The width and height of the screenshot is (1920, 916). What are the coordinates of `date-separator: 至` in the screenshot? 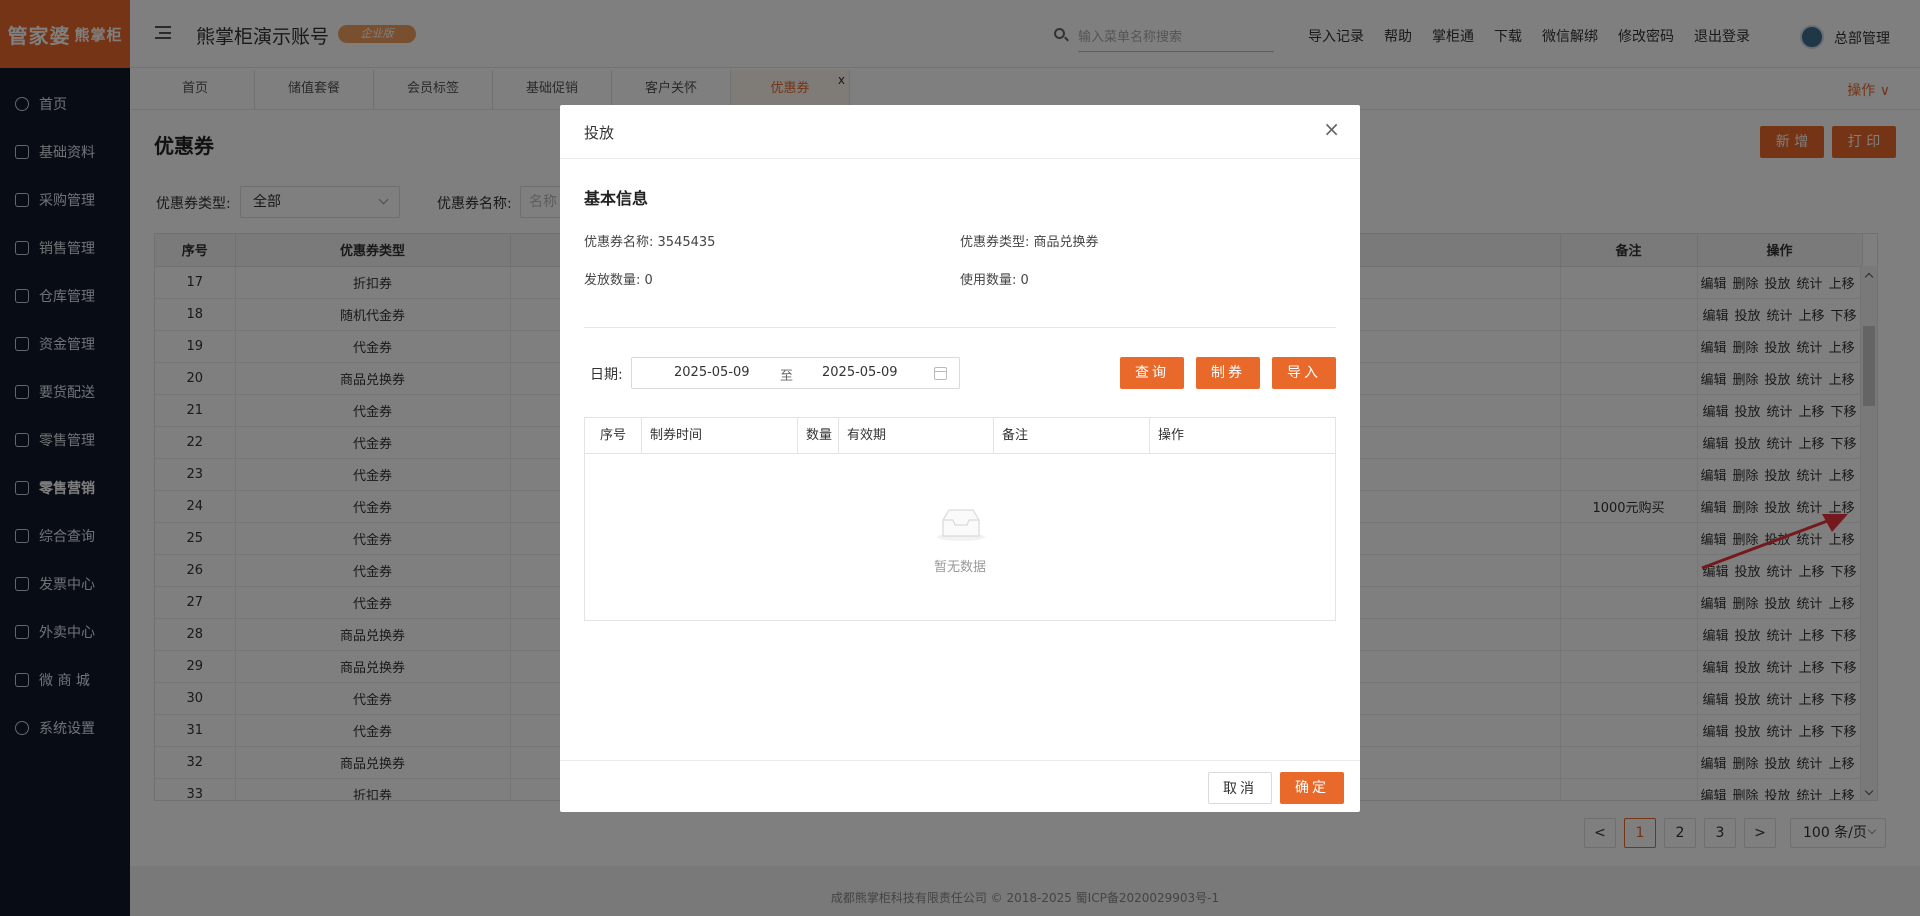 It's located at (787, 376).